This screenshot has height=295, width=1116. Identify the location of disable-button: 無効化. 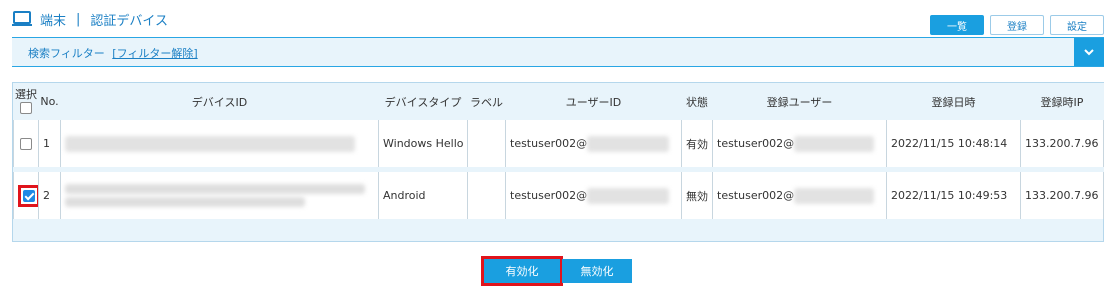
(597, 271).